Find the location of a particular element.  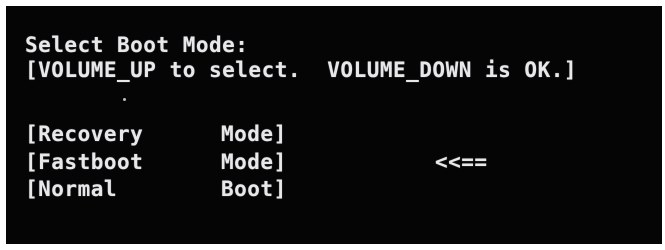

boot-option-fastboot: [Fastboot Mode] <<== is located at coordinates (325, 163).